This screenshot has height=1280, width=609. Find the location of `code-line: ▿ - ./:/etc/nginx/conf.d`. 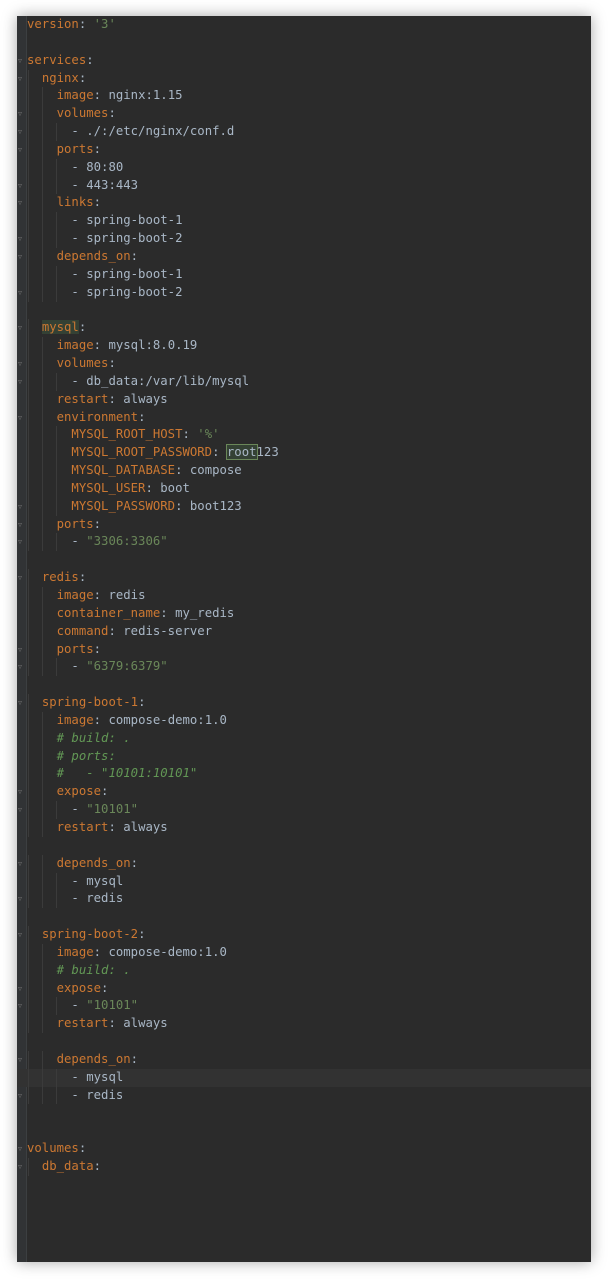

code-line: ▿ - ./:/etc/nginx/conf.d is located at coordinates (304, 132).